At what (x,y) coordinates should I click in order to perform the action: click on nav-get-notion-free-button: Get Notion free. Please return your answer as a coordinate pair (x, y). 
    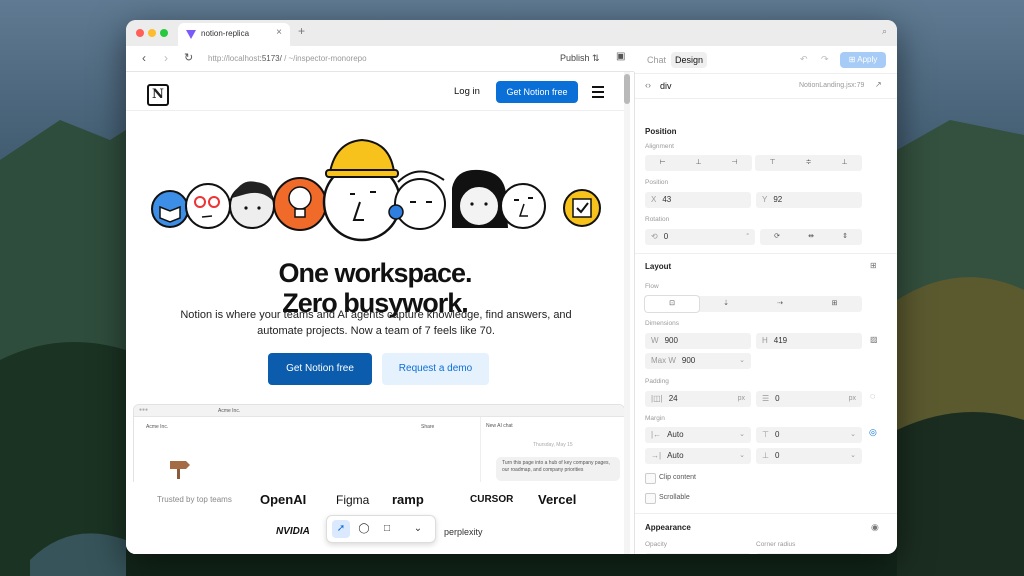
    Looking at the image, I should click on (537, 92).